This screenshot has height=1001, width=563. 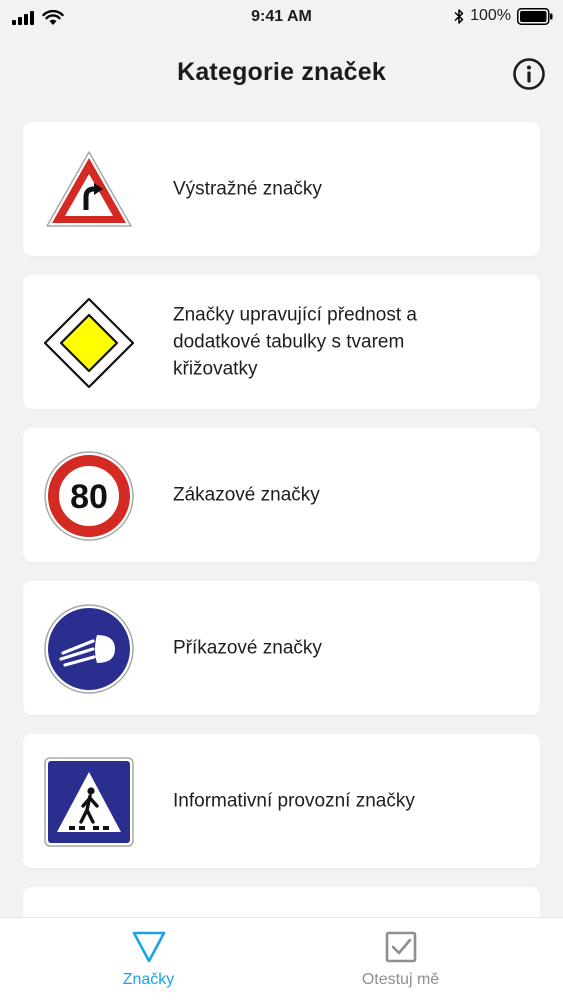 I want to click on category-label: Příkazové značky, so click(x=247, y=648).